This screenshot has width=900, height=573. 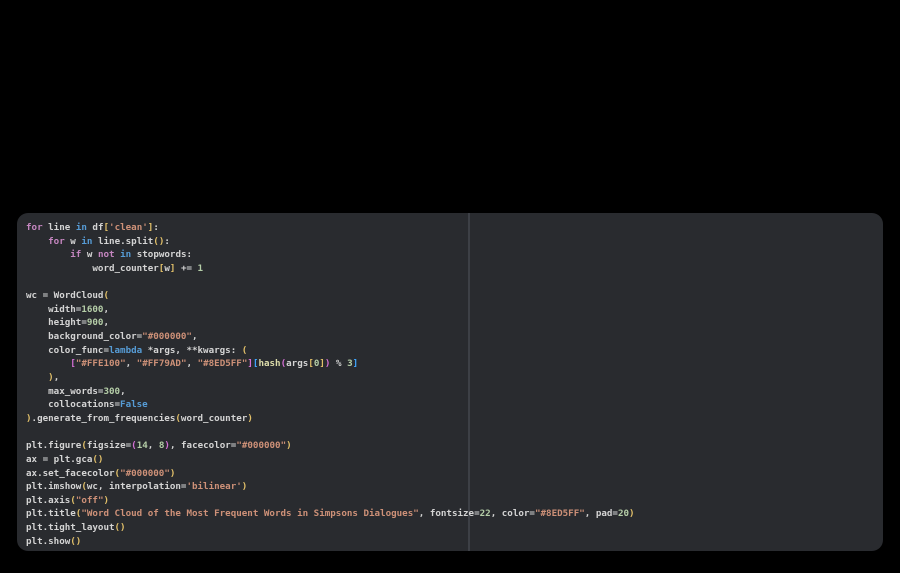 I want to click on code-line: collocations=False, so click(x=87, y=405).